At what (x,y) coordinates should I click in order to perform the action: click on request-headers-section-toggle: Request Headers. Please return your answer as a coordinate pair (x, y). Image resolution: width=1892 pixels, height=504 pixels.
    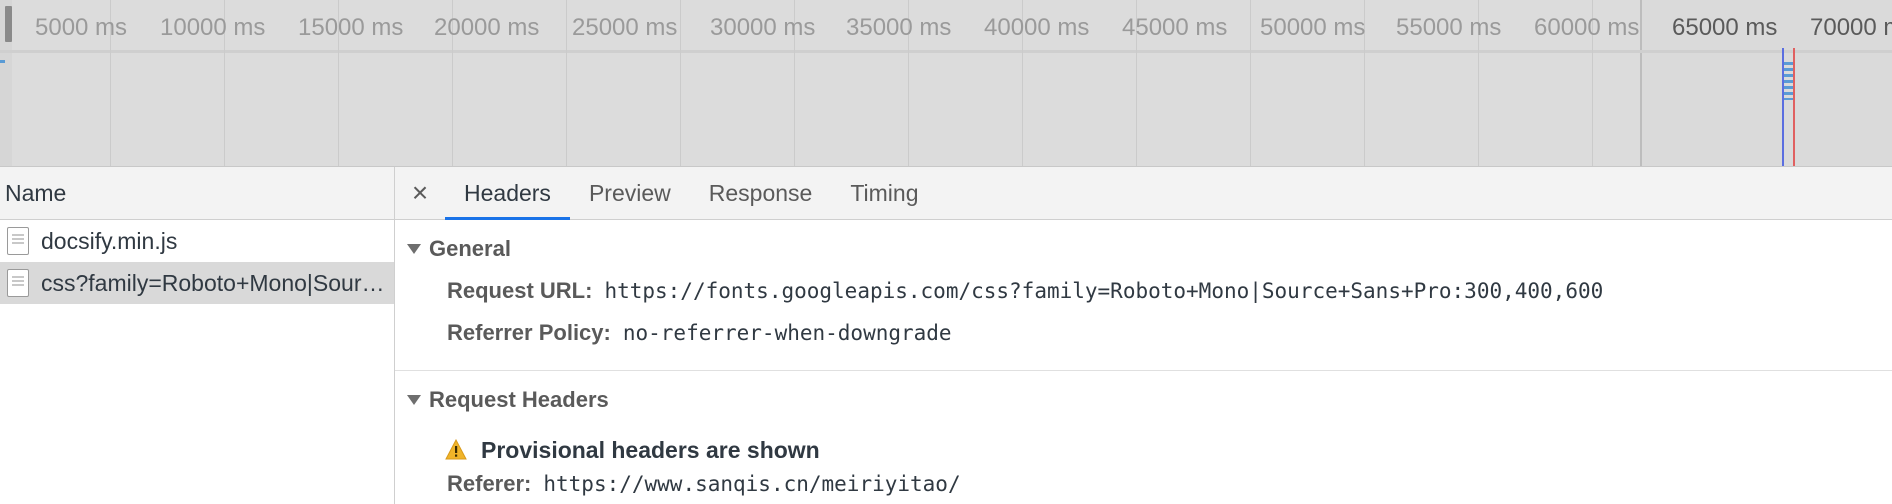
    Looking at the image, I should click on (1143, 400).